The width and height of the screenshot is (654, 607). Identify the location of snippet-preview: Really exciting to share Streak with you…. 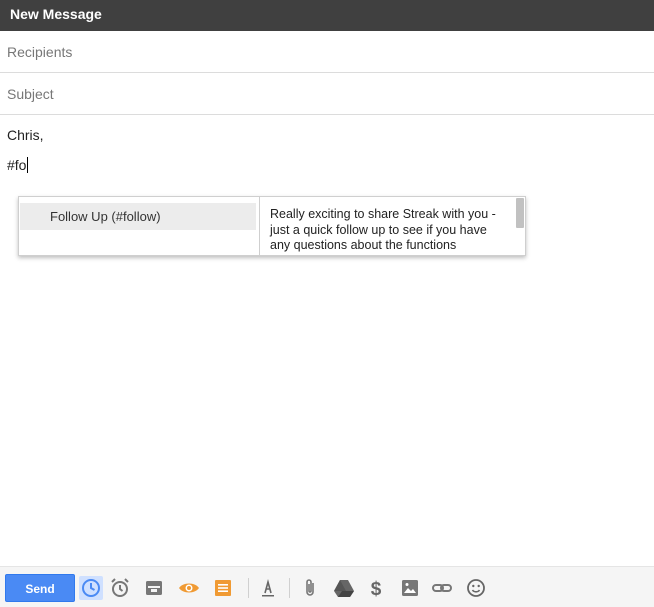
(392, 226).